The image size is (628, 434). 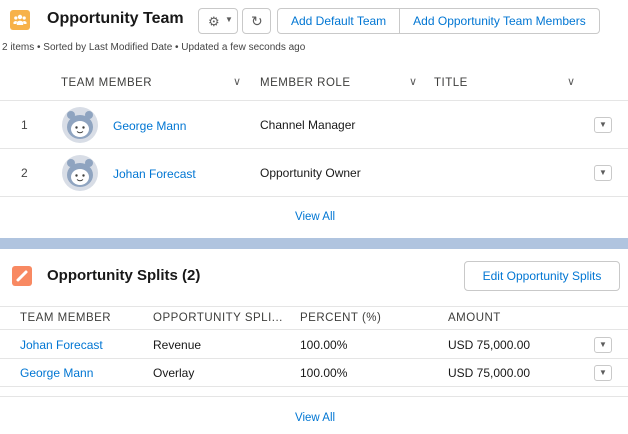 I want to click on column-header-amount: AMOUNT, so click(x=474, y=318).